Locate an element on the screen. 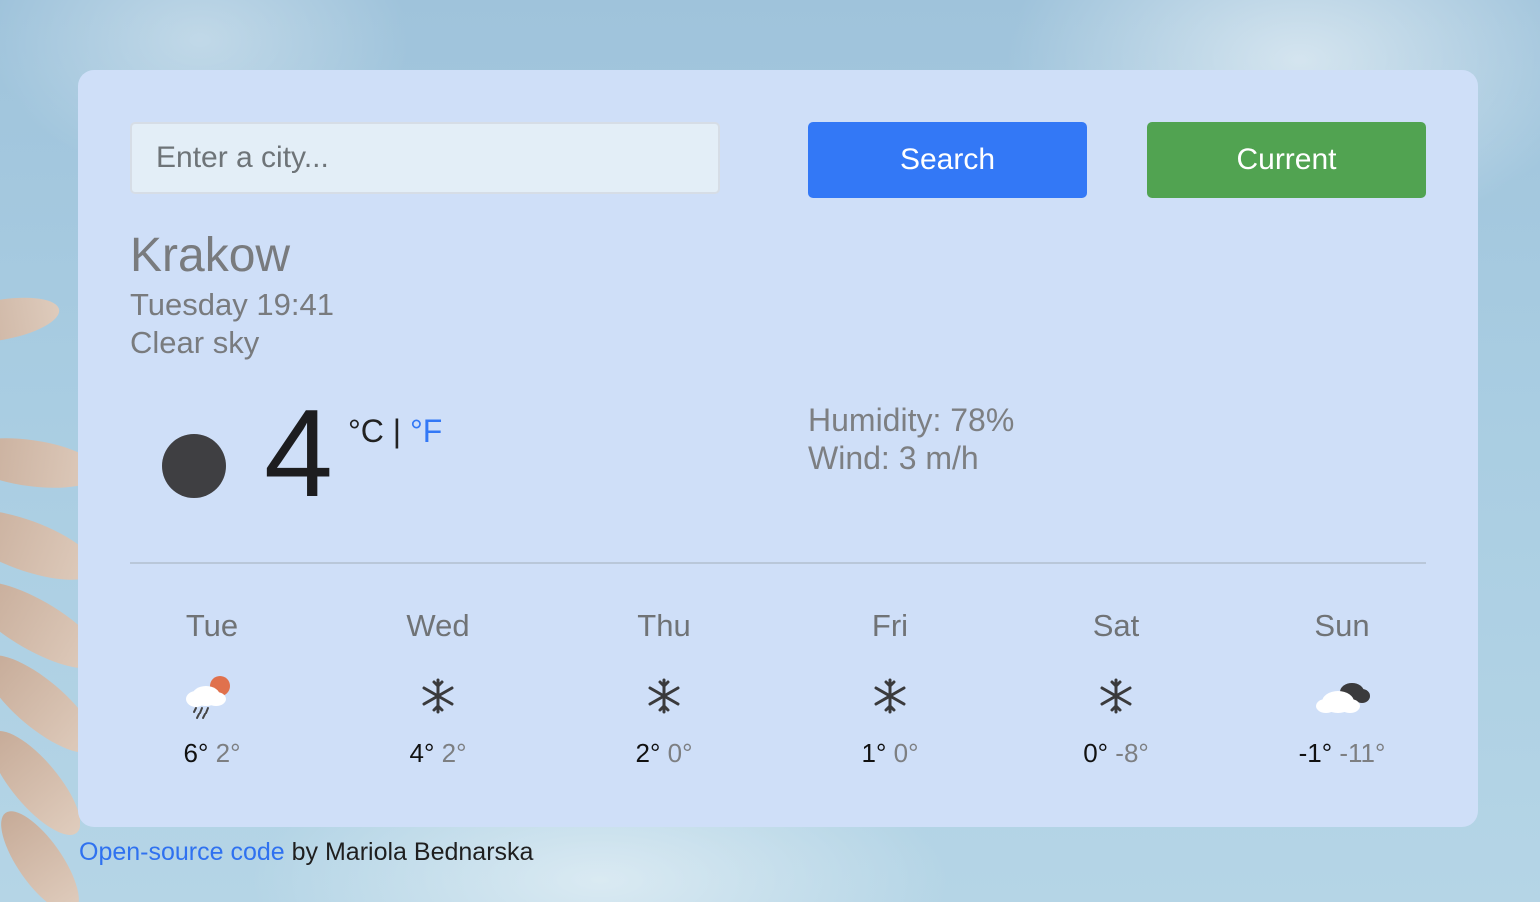 The height and width of the screenshot is (902, 1540). forecast-max: -1° is located at coordinates (1315, 753).